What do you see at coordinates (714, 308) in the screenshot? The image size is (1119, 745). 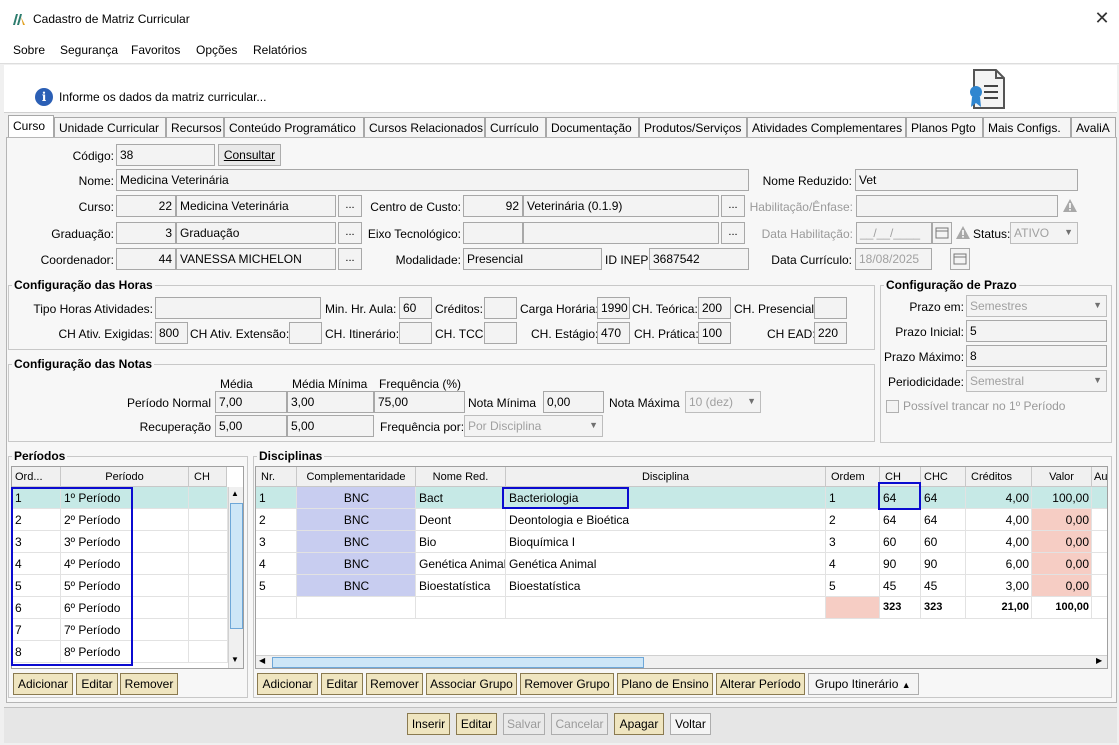 I see `ch-teorica-field: 200` at bounding box center [714, 308].